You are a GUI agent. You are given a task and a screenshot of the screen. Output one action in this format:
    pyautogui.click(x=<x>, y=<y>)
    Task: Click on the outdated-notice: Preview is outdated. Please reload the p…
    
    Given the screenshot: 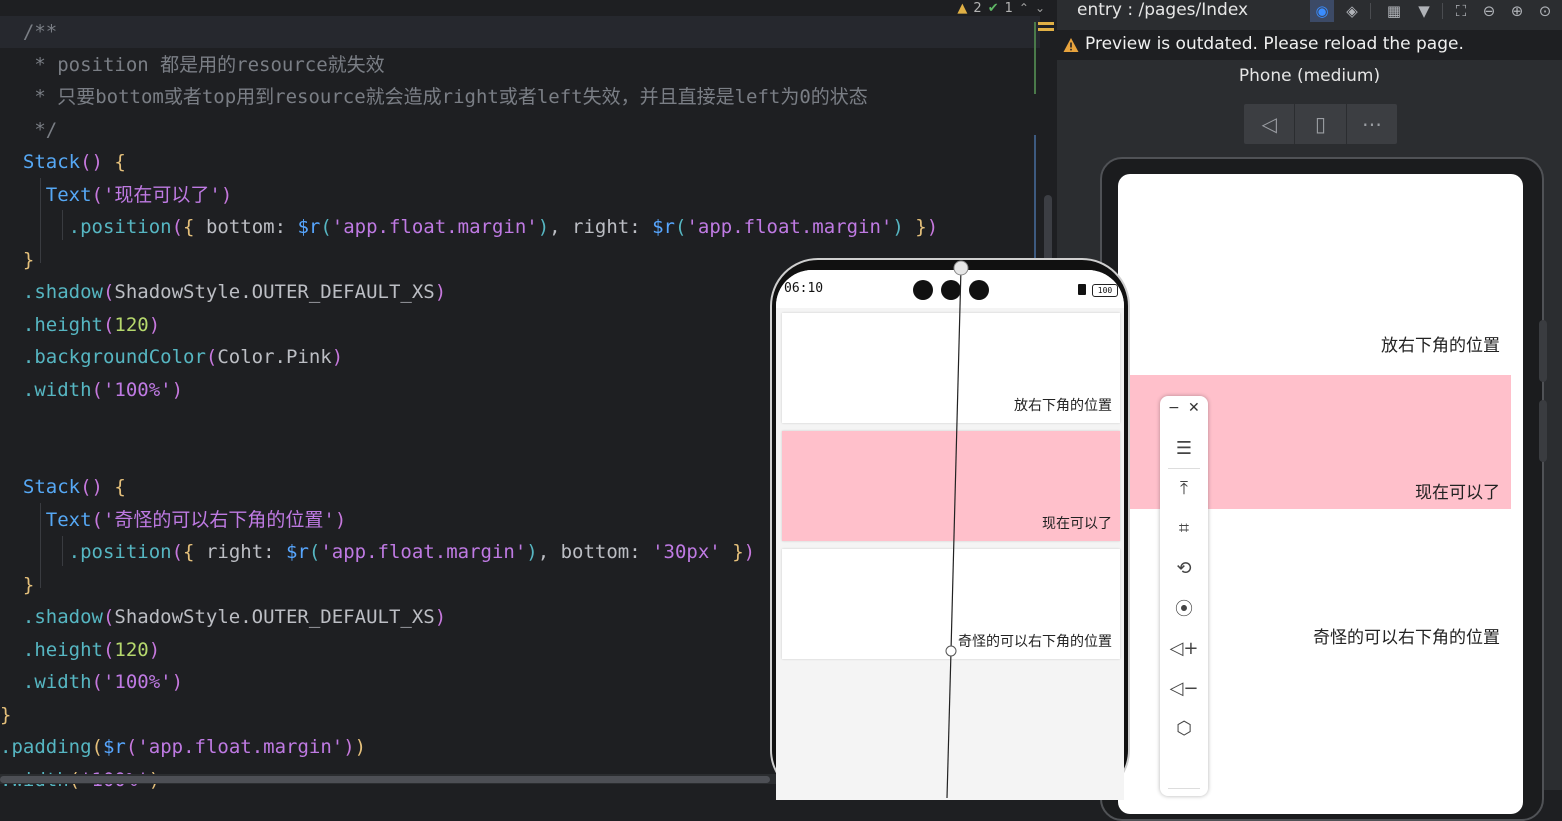 What is the action you would take?
    pyautogui.click(x=1309, y=45)
    